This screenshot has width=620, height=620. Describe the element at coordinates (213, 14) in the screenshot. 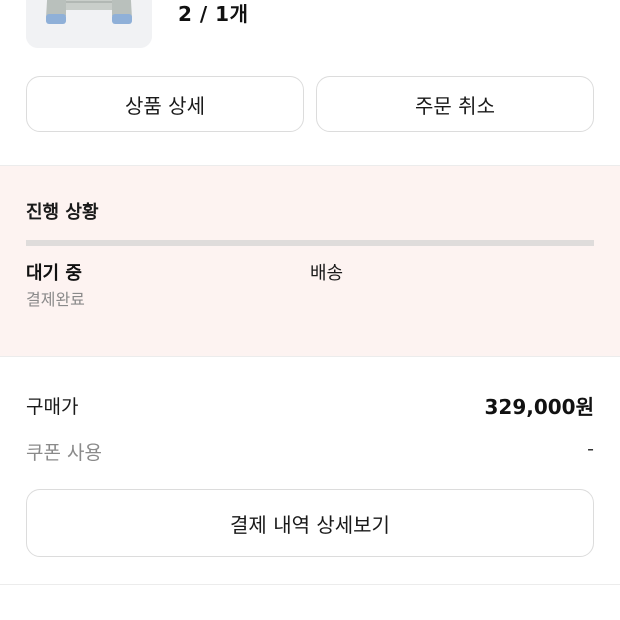

I see `product-quantity: 2 / 1개` at that location.